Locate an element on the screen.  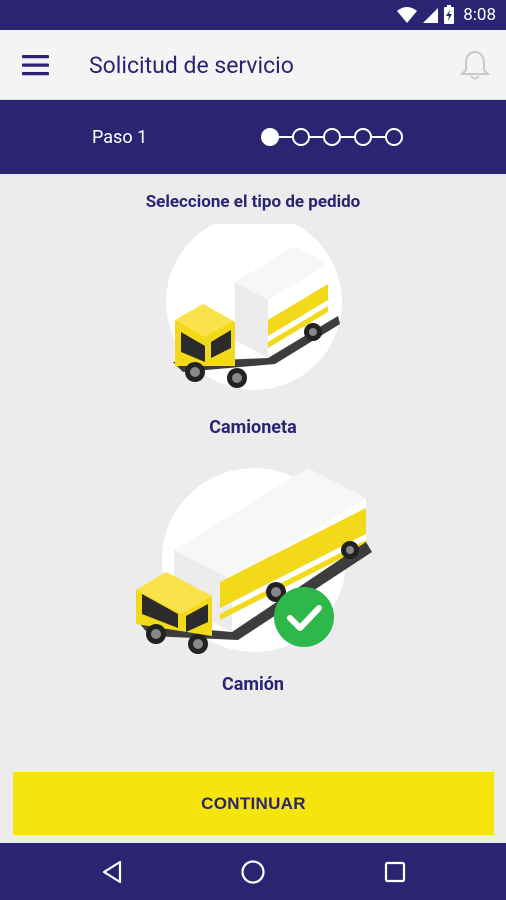
hamburger-menu-icon is located at coordinates (35, 65).